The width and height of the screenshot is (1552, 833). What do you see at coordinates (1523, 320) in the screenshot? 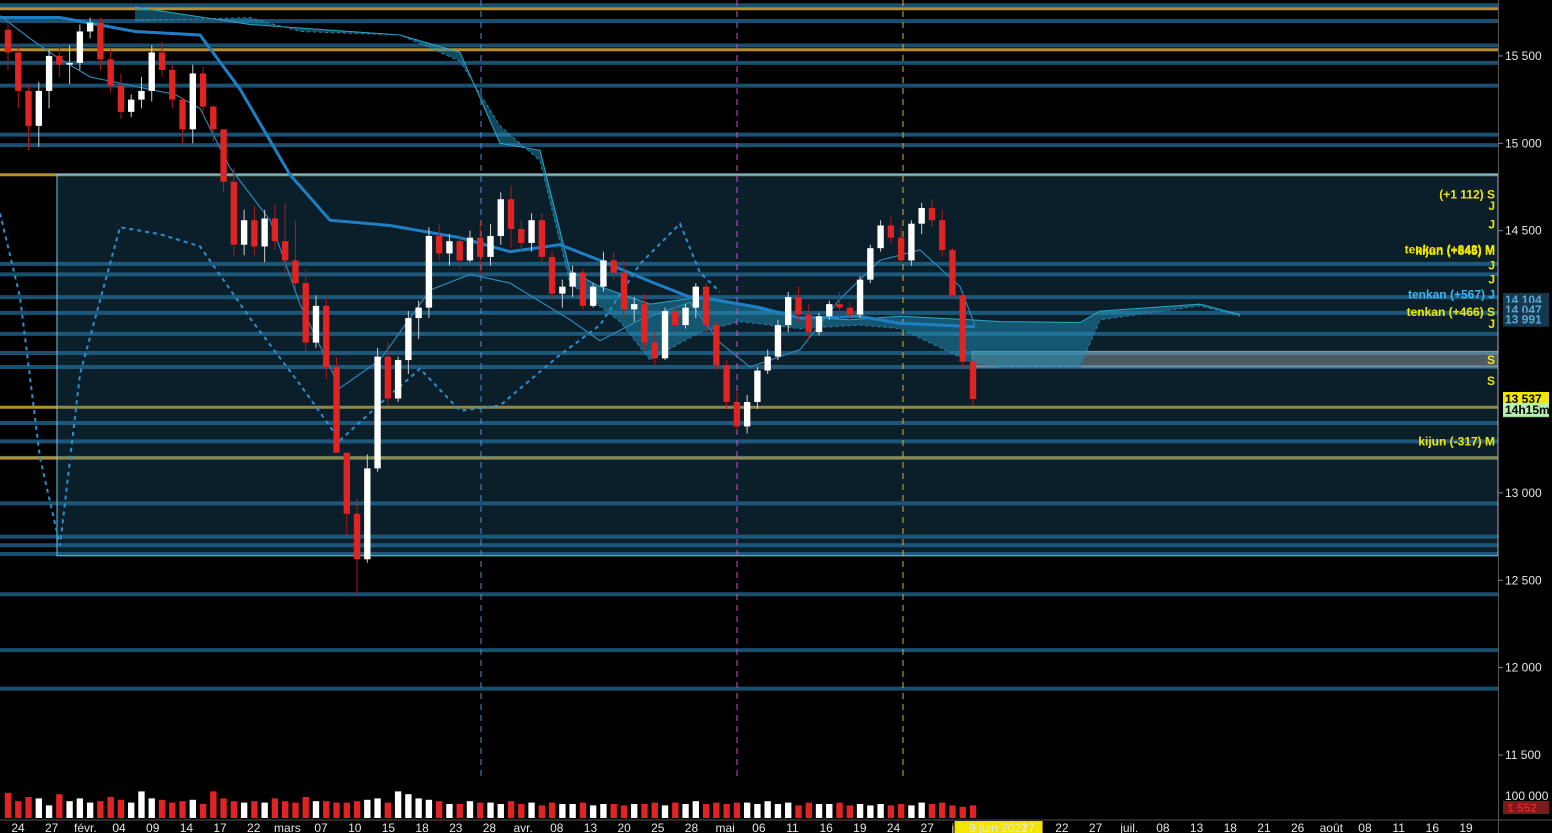
I see `price-tag-label: 13 991` at bounding box center [1523, 320].